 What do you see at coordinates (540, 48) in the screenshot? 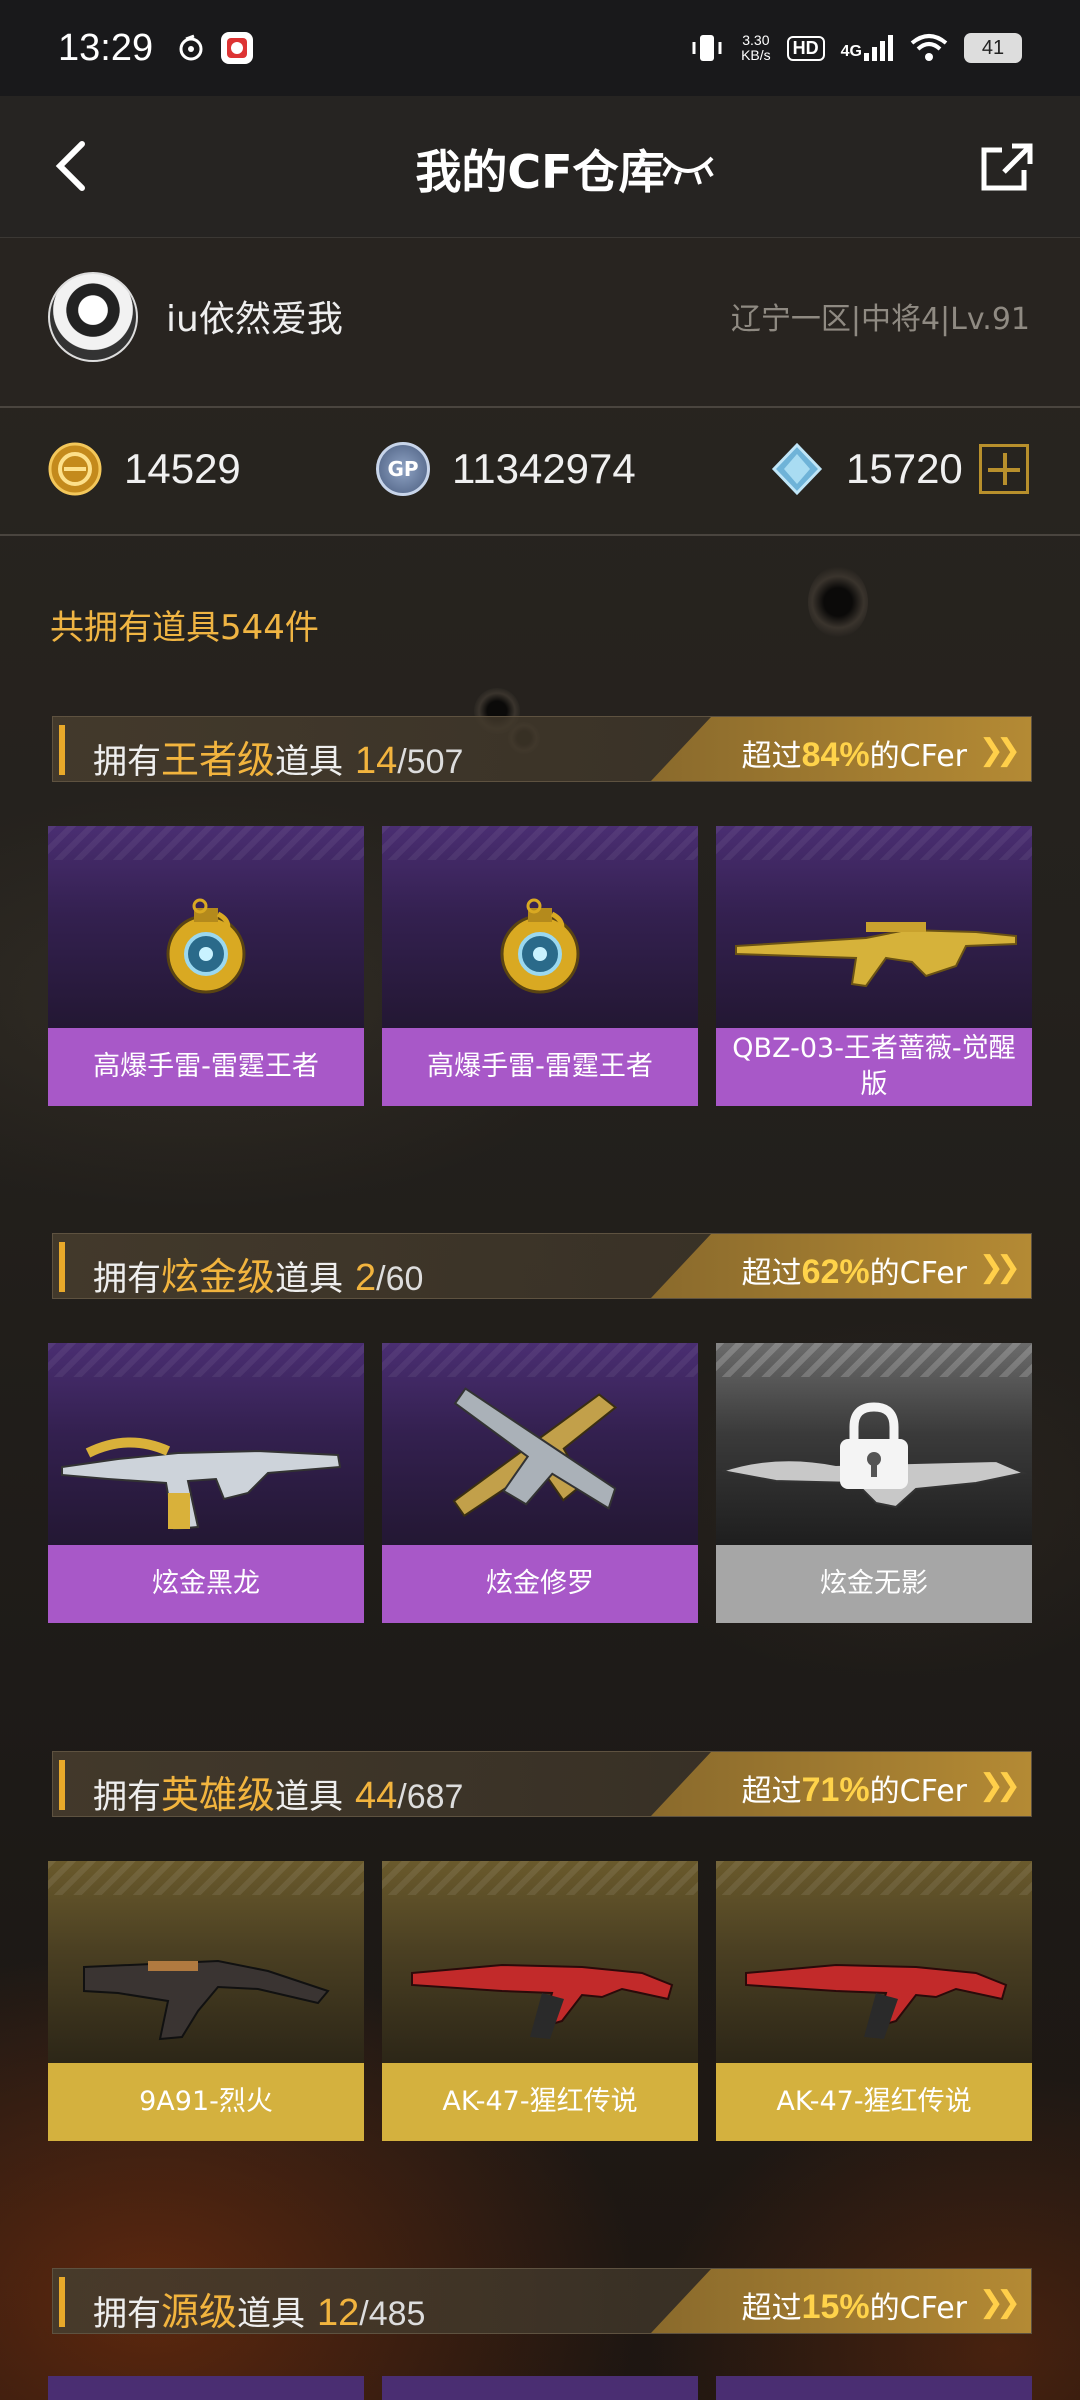
I see `status-bar: 13:29 3.30 KB/s HD 4G 41` at bounding box center [540, 48].